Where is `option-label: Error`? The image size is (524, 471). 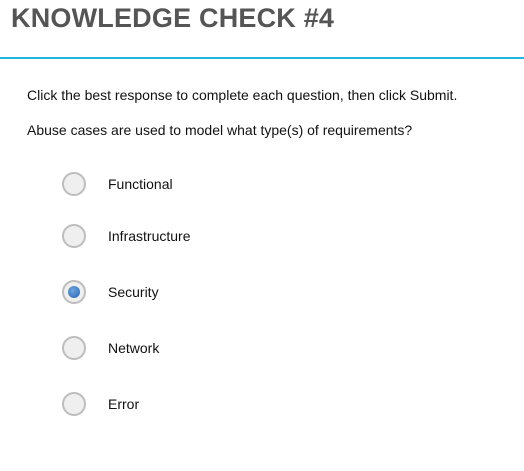 option-label: Error is located at coordinates (124, 404).